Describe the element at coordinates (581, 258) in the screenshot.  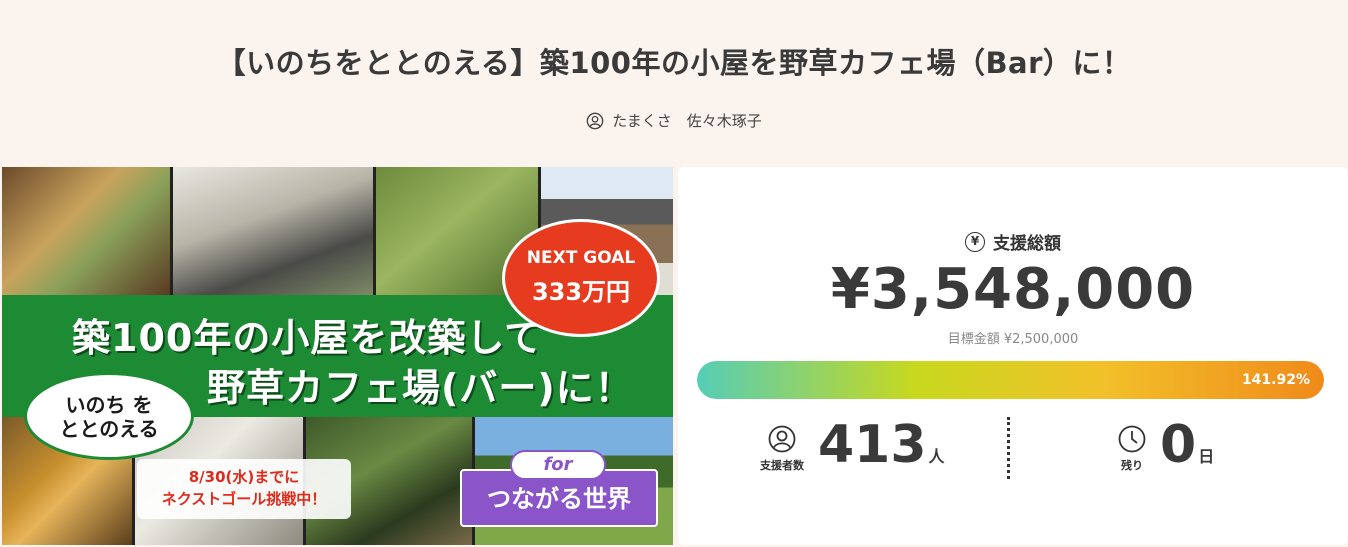
I see `next-goal-label: NEXT GOAL` at that location.